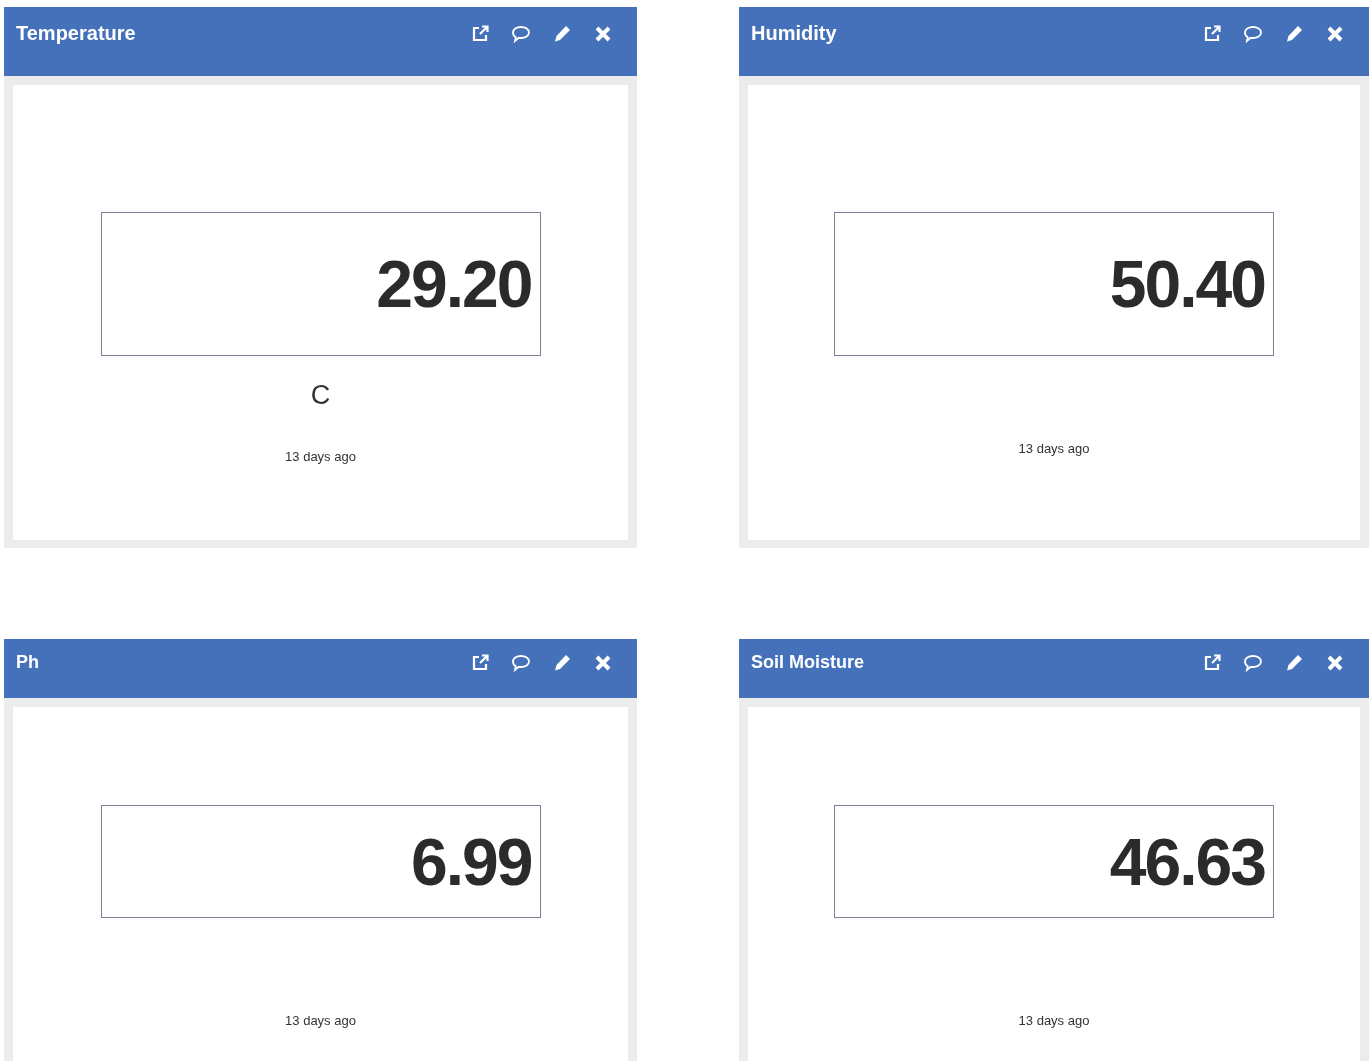 The height and width of the screenshot is (1061, 1369). I want to click on widget-title: Humidity, so click(794, 33).